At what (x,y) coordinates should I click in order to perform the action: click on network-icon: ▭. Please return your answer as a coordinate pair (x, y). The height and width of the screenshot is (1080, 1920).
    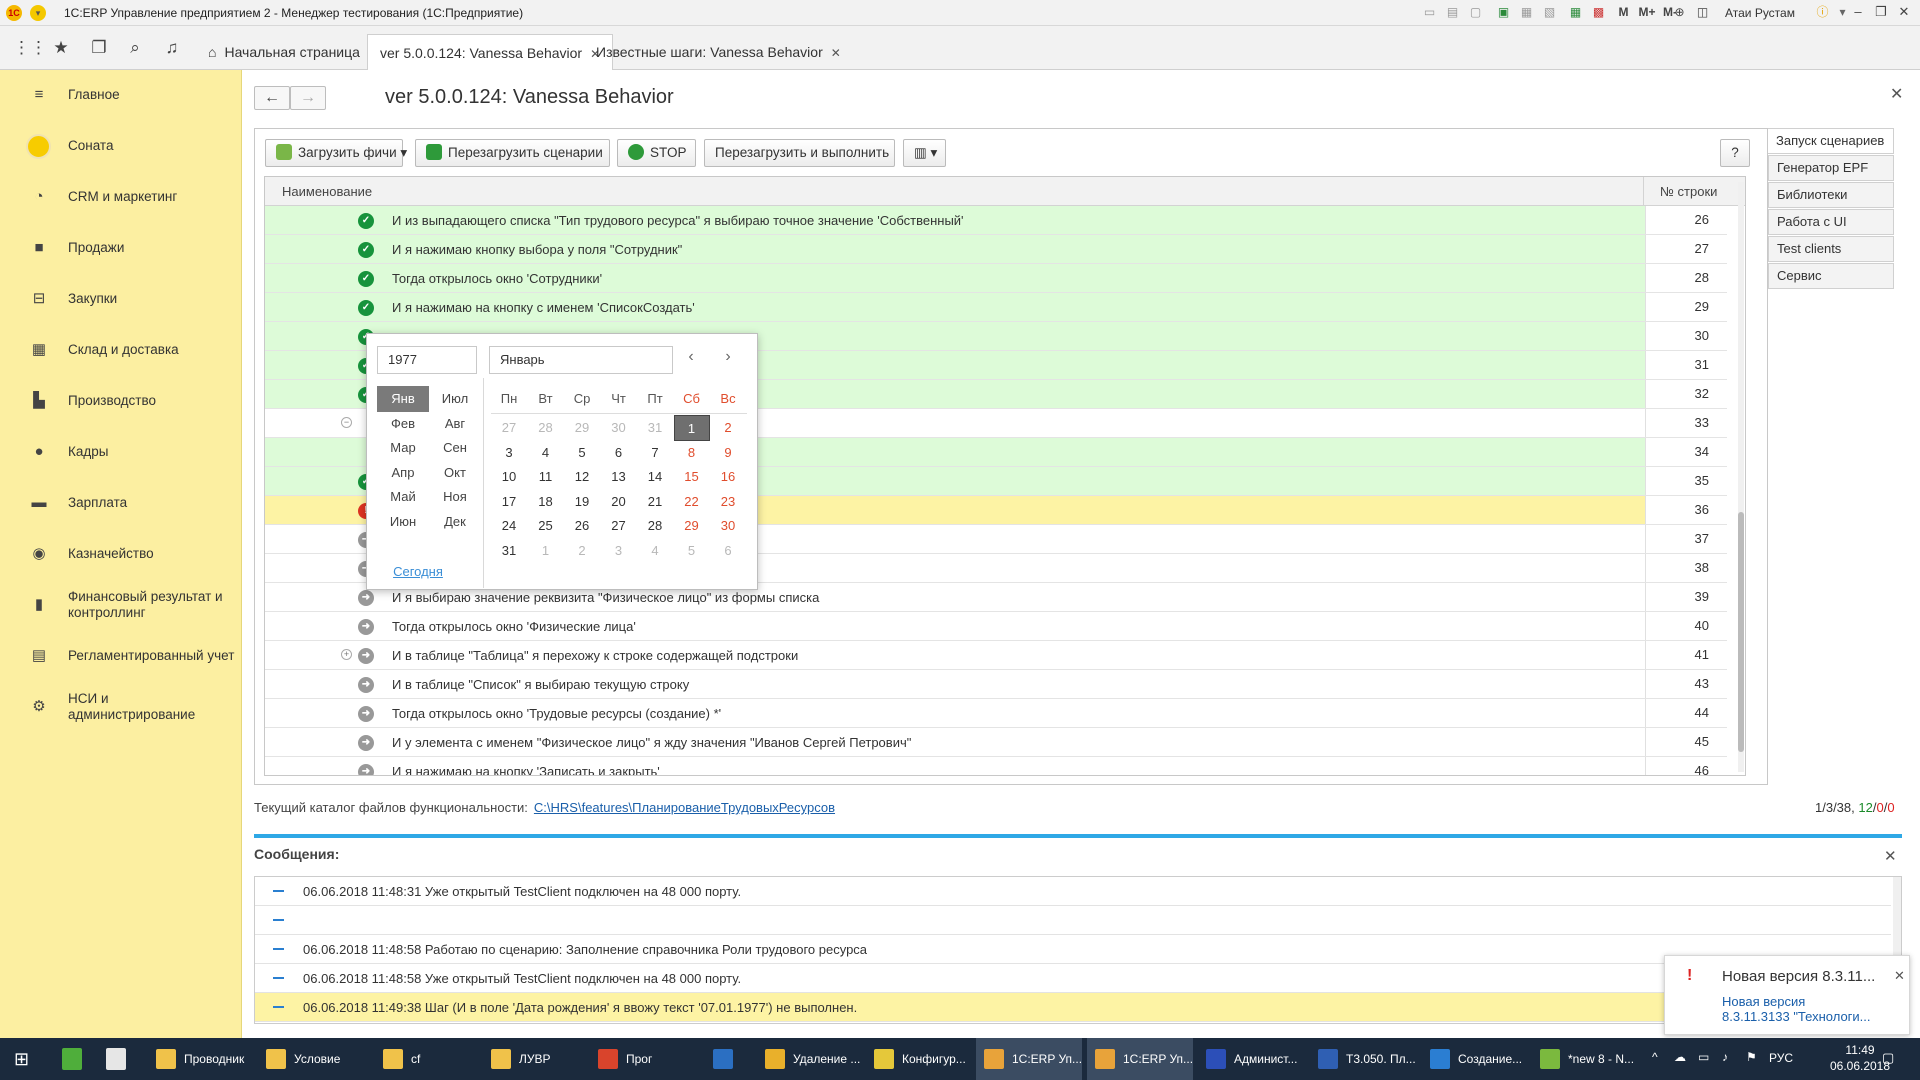
    Looking at the image, I should click on (1703, 1057).